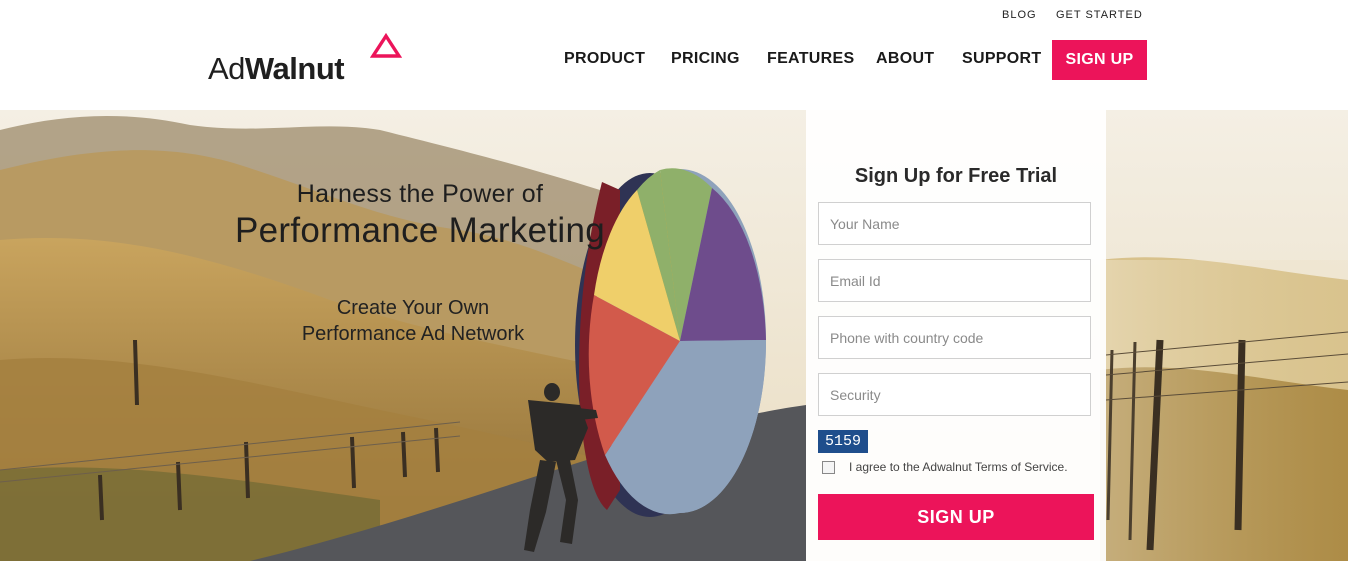 The width and height of the screenshot is (1348, 561). I want to click on nav-features: FEATURES, so click(810, 59).